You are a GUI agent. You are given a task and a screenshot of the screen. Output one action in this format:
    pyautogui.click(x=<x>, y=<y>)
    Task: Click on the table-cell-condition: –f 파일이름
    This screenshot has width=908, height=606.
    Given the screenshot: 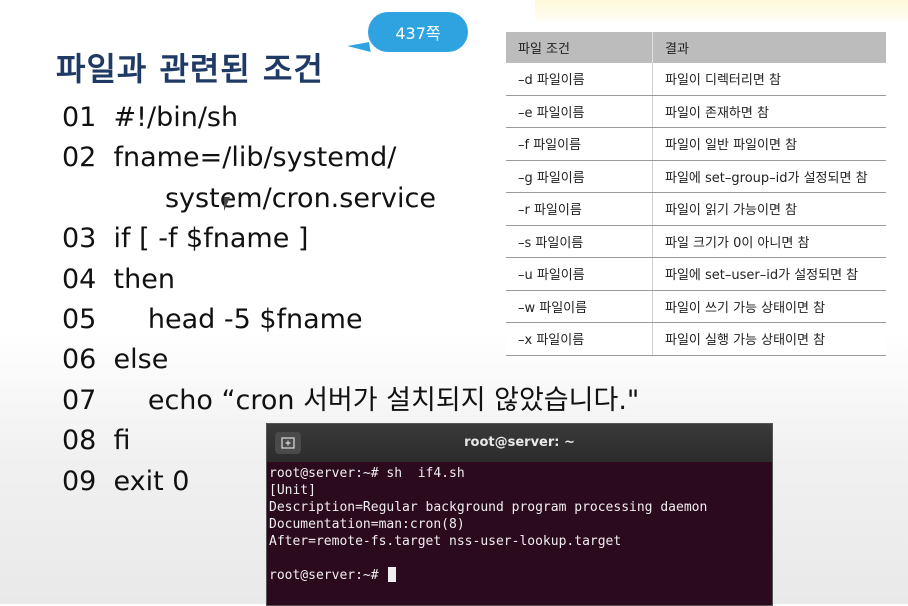 What is the action you would take?
    pyautogui.click(x=579, y=144)
    